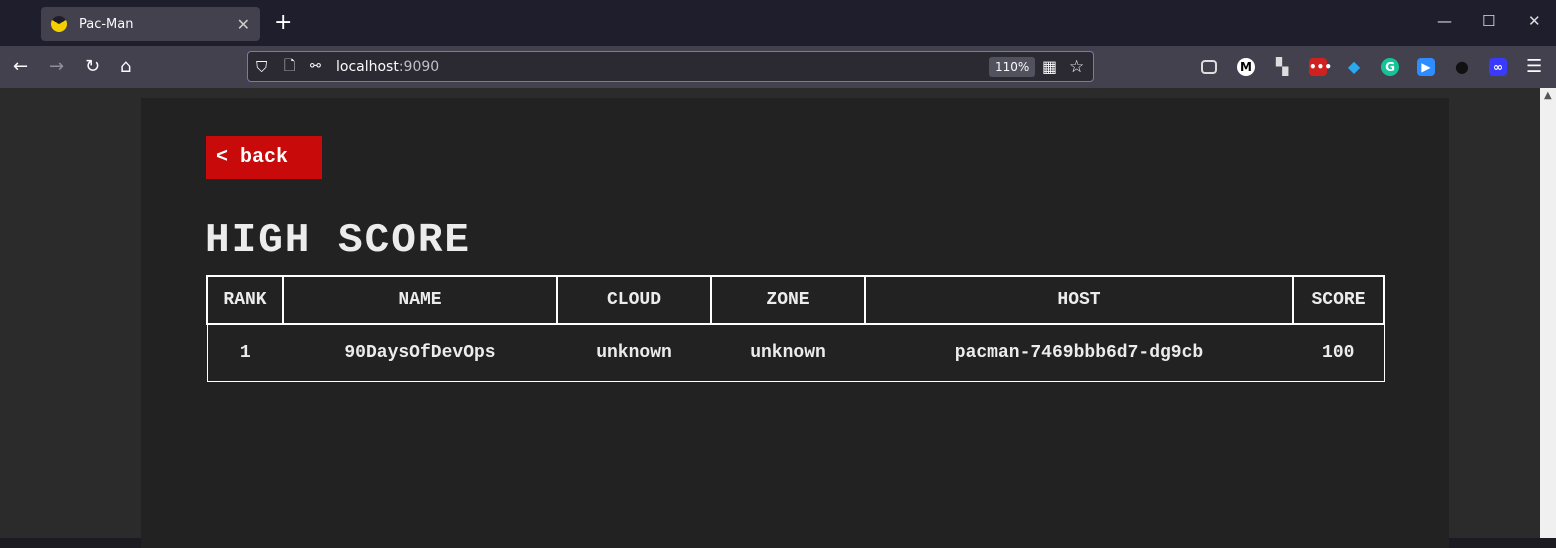 The height and width of the screenshot is (548, 1556). I want to click on page-title: HIGH SCORE, so click(338, 241).